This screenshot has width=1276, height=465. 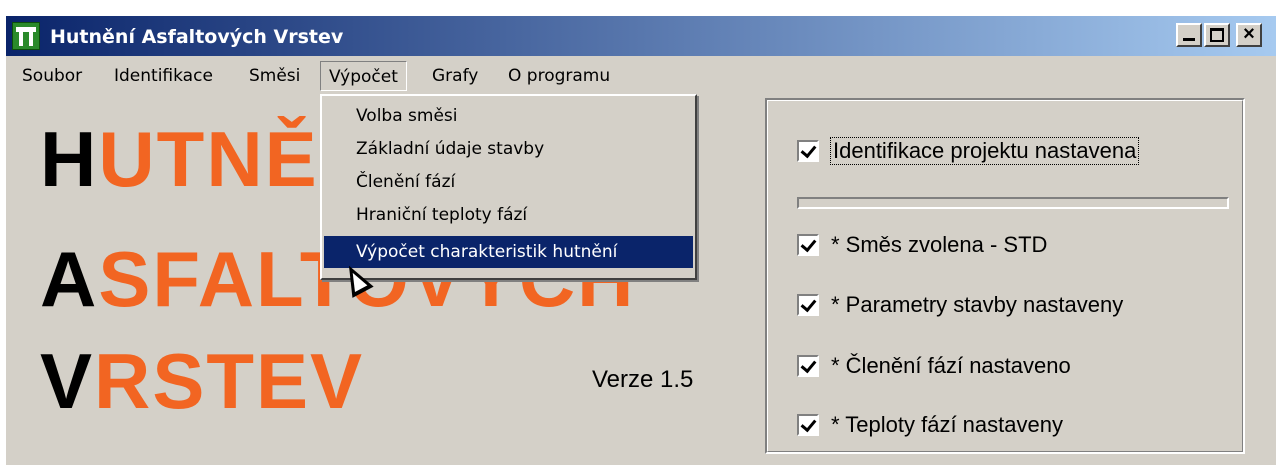 I want to click on logo-initial: H, so click(x=69, y=159).